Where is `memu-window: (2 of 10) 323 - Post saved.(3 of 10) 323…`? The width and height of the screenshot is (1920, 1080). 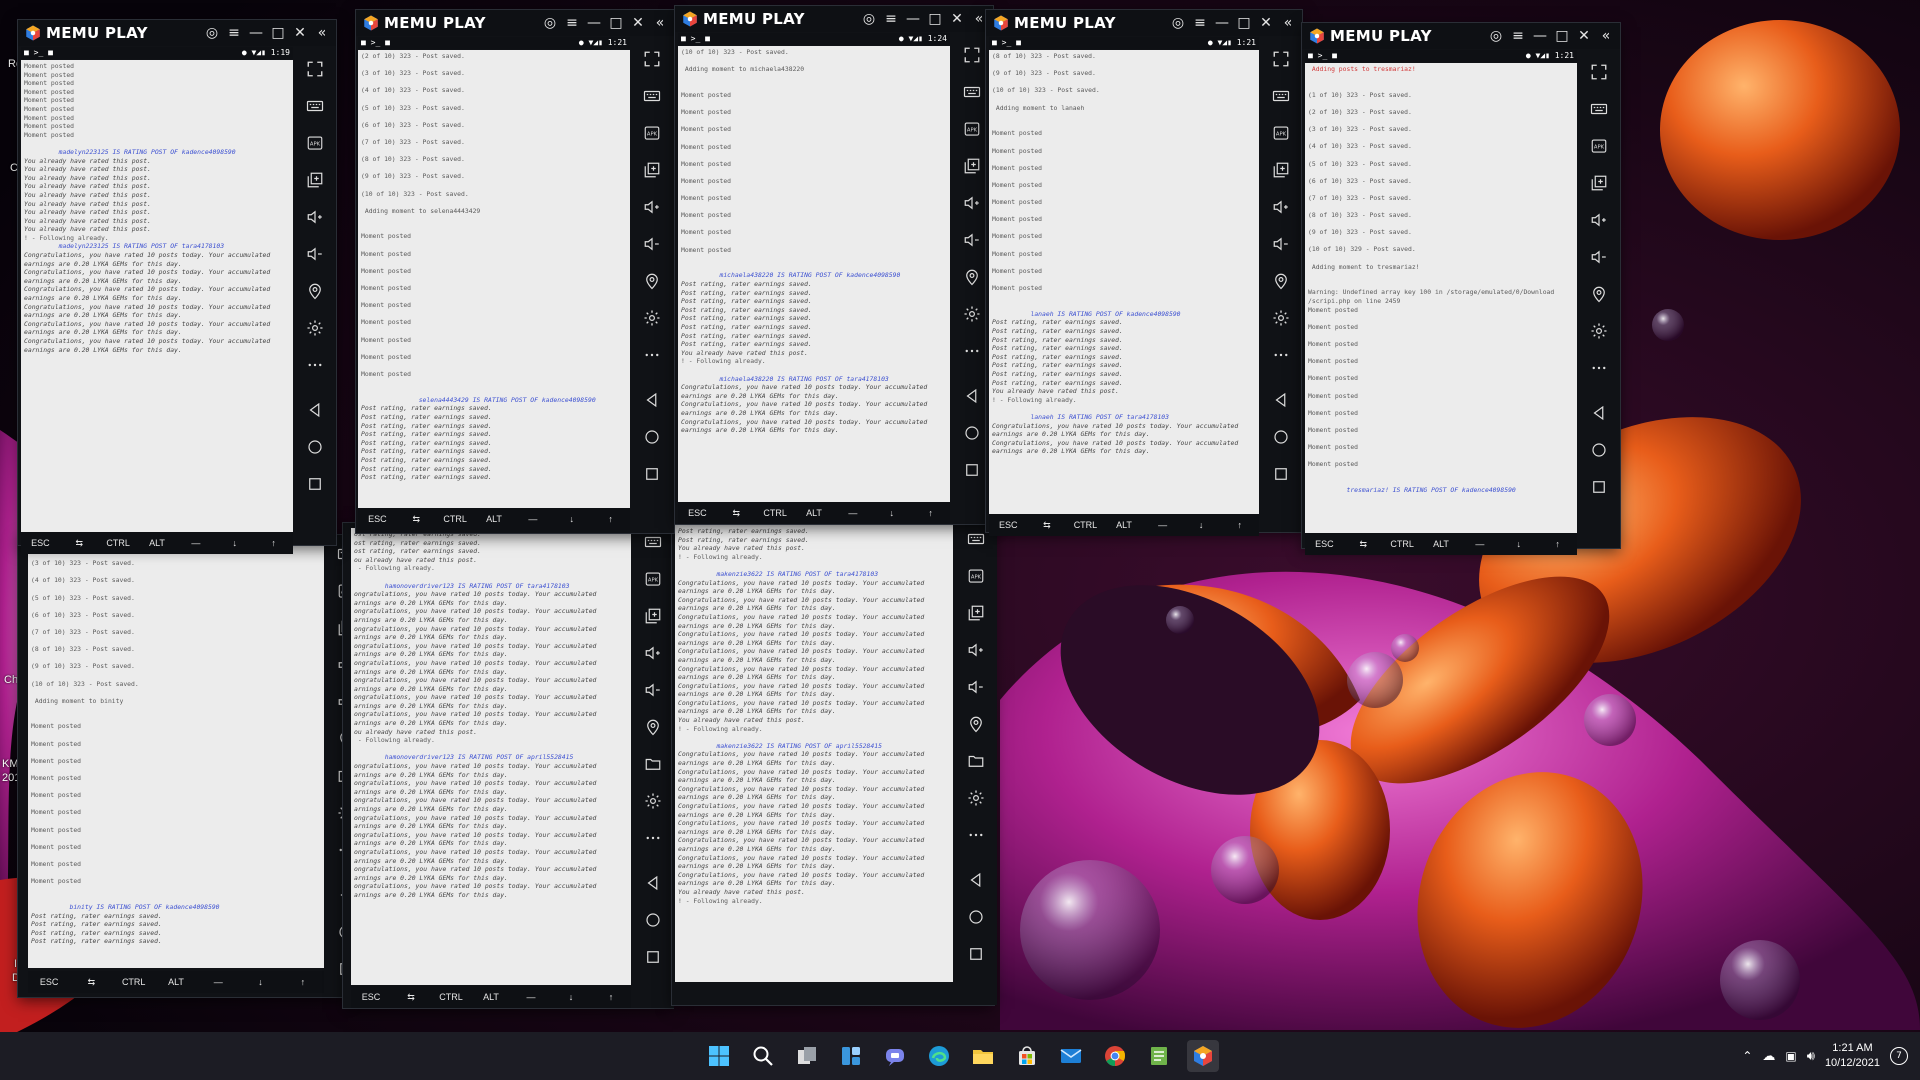 memu-window: (2 of 10) 323 - Post saved.(3 of 10) 323… is located at coordinates (192, 766).